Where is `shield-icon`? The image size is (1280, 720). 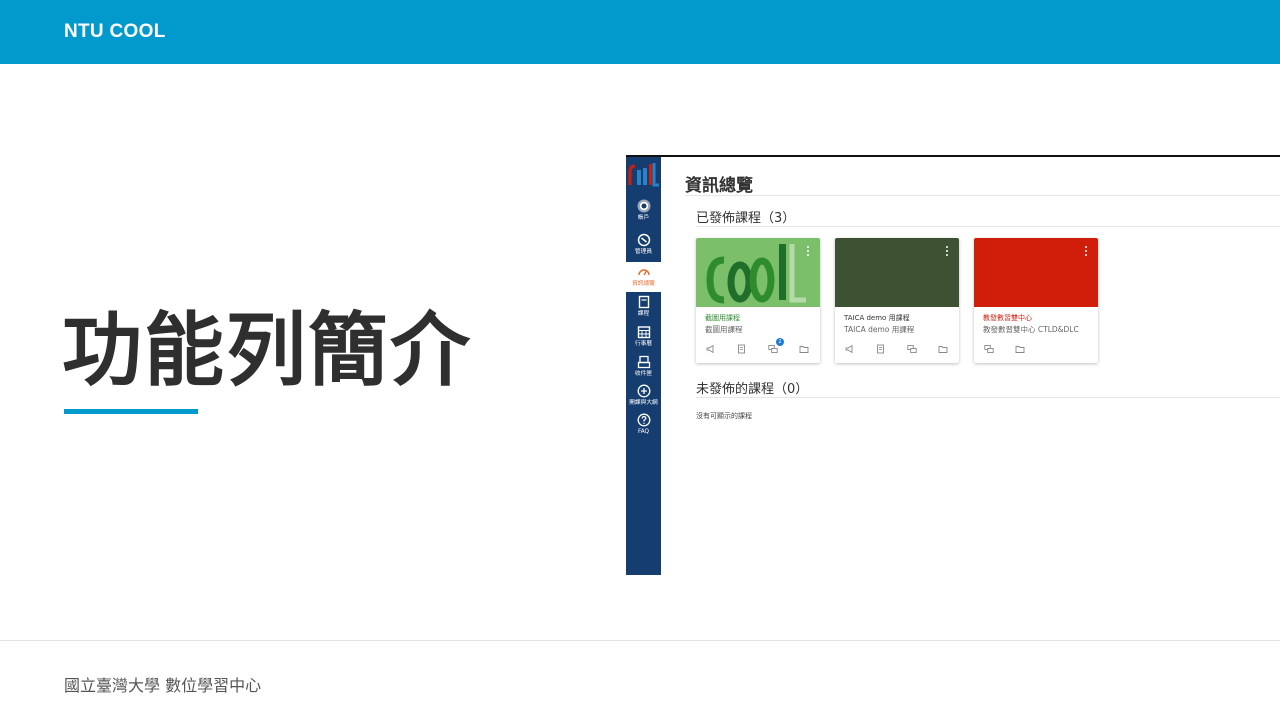 shield-icon is located at coordinates (643, 240).